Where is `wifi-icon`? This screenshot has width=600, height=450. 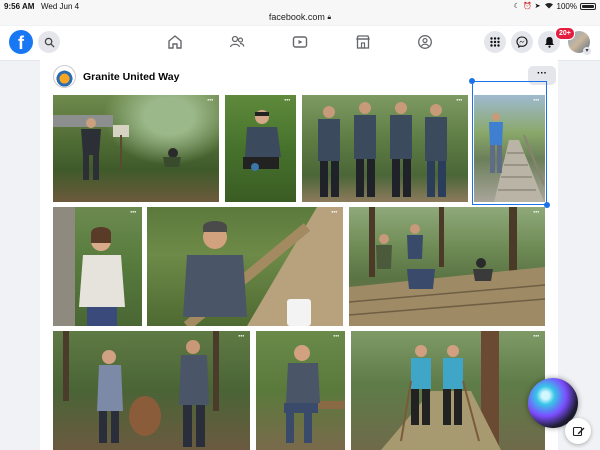
wifi-icon is located at coordinates (549, 6).